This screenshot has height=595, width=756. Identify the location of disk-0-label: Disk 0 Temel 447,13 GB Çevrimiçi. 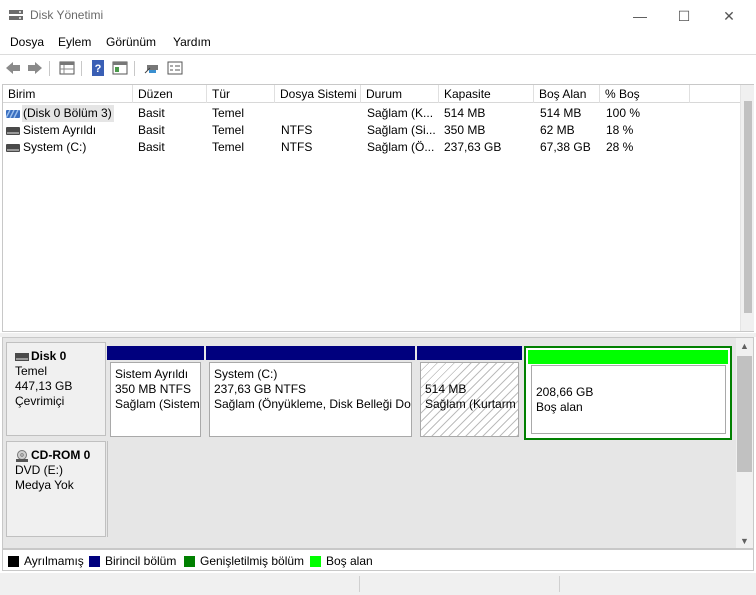
(56, 389).